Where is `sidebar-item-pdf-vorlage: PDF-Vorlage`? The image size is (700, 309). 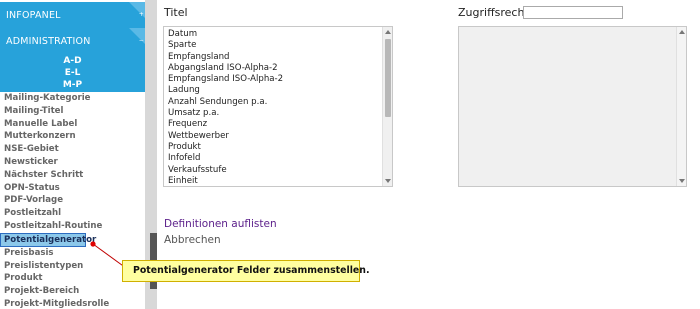
sidebar-item-pdf-vorlage: PDF-Vorlage is located at coordinates (72, 200).